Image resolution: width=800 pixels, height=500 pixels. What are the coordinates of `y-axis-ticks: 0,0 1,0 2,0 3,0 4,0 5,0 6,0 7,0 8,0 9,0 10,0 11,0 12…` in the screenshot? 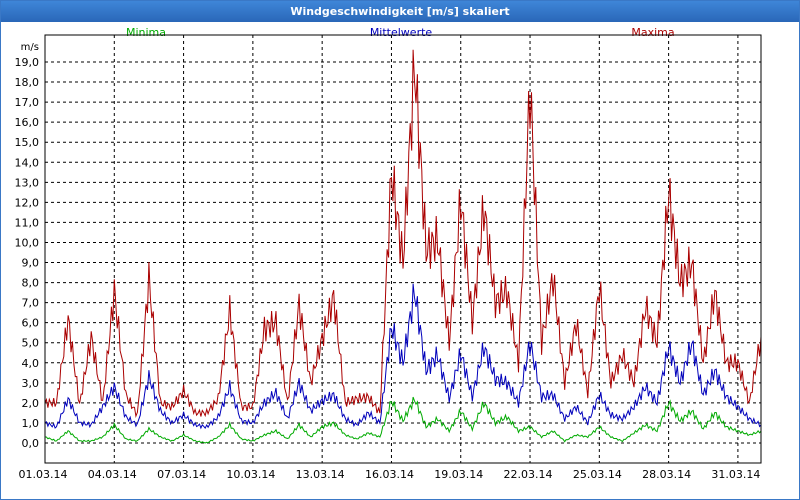 It's located at (27, 253).